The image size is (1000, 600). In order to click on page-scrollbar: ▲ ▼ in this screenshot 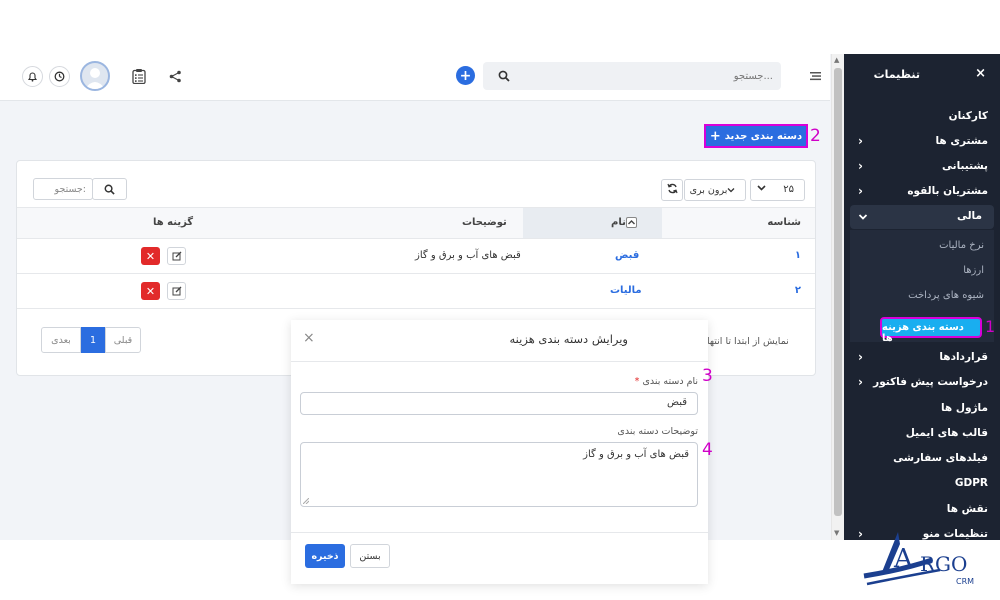, I will do `click(837, 297)`.